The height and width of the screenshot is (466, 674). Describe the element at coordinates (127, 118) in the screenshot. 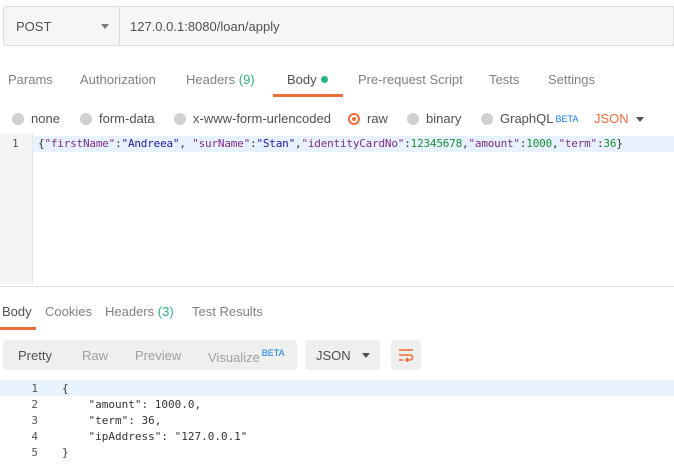

I see `radio-form-data-label: form-data` at that location.